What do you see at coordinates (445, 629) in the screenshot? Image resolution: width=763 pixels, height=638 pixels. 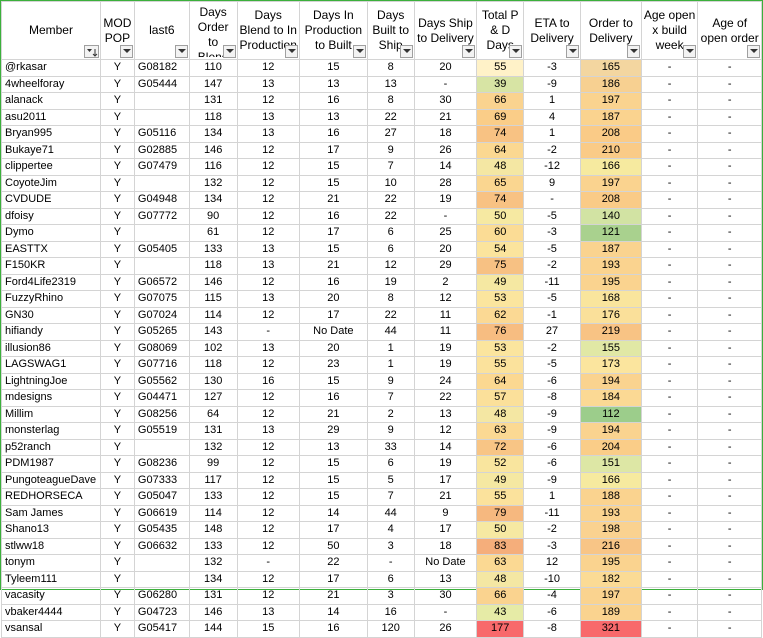 I see `table-cell: 26` at bounding box center [445, 629].